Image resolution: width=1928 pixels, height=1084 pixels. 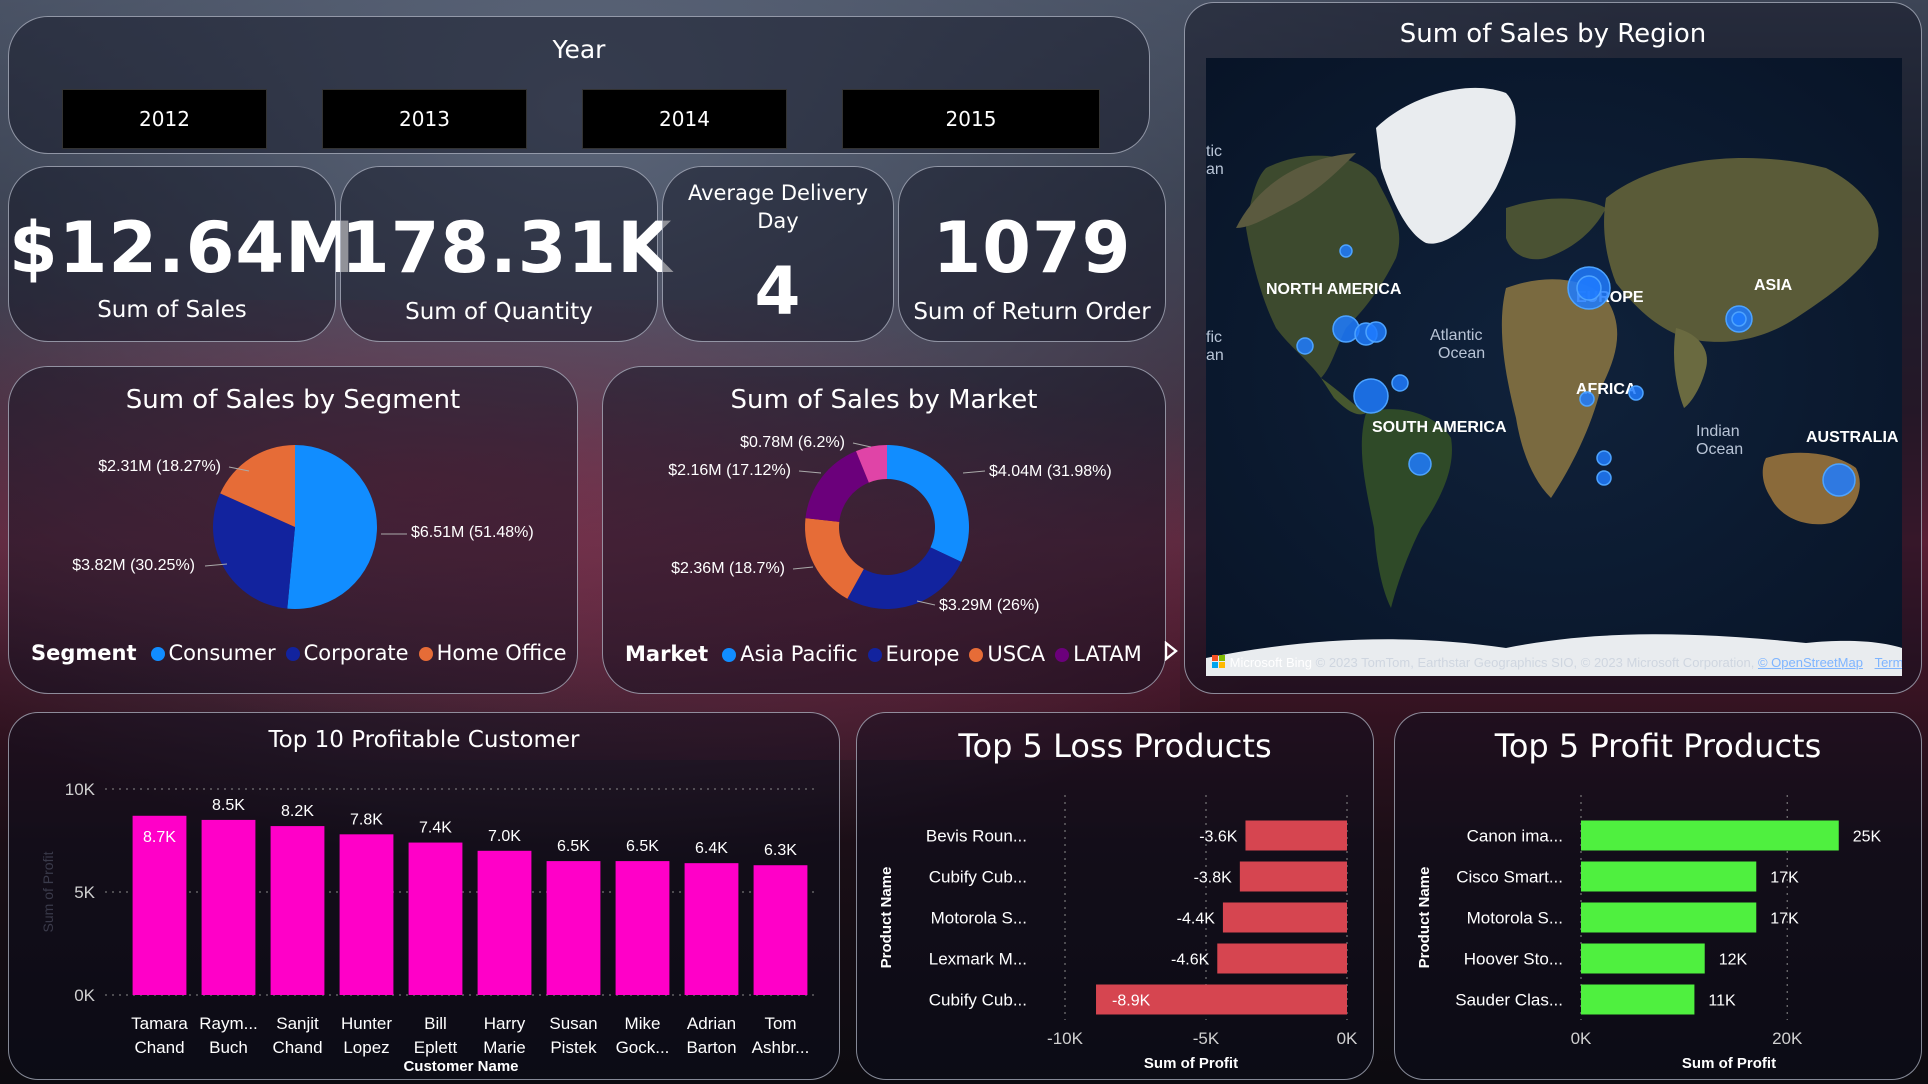 What do you see at coordinates (792, 442) in the screenshot?
I see `donut-data-label: $0.78M (6.2%)` at bounding box center [792, 442].